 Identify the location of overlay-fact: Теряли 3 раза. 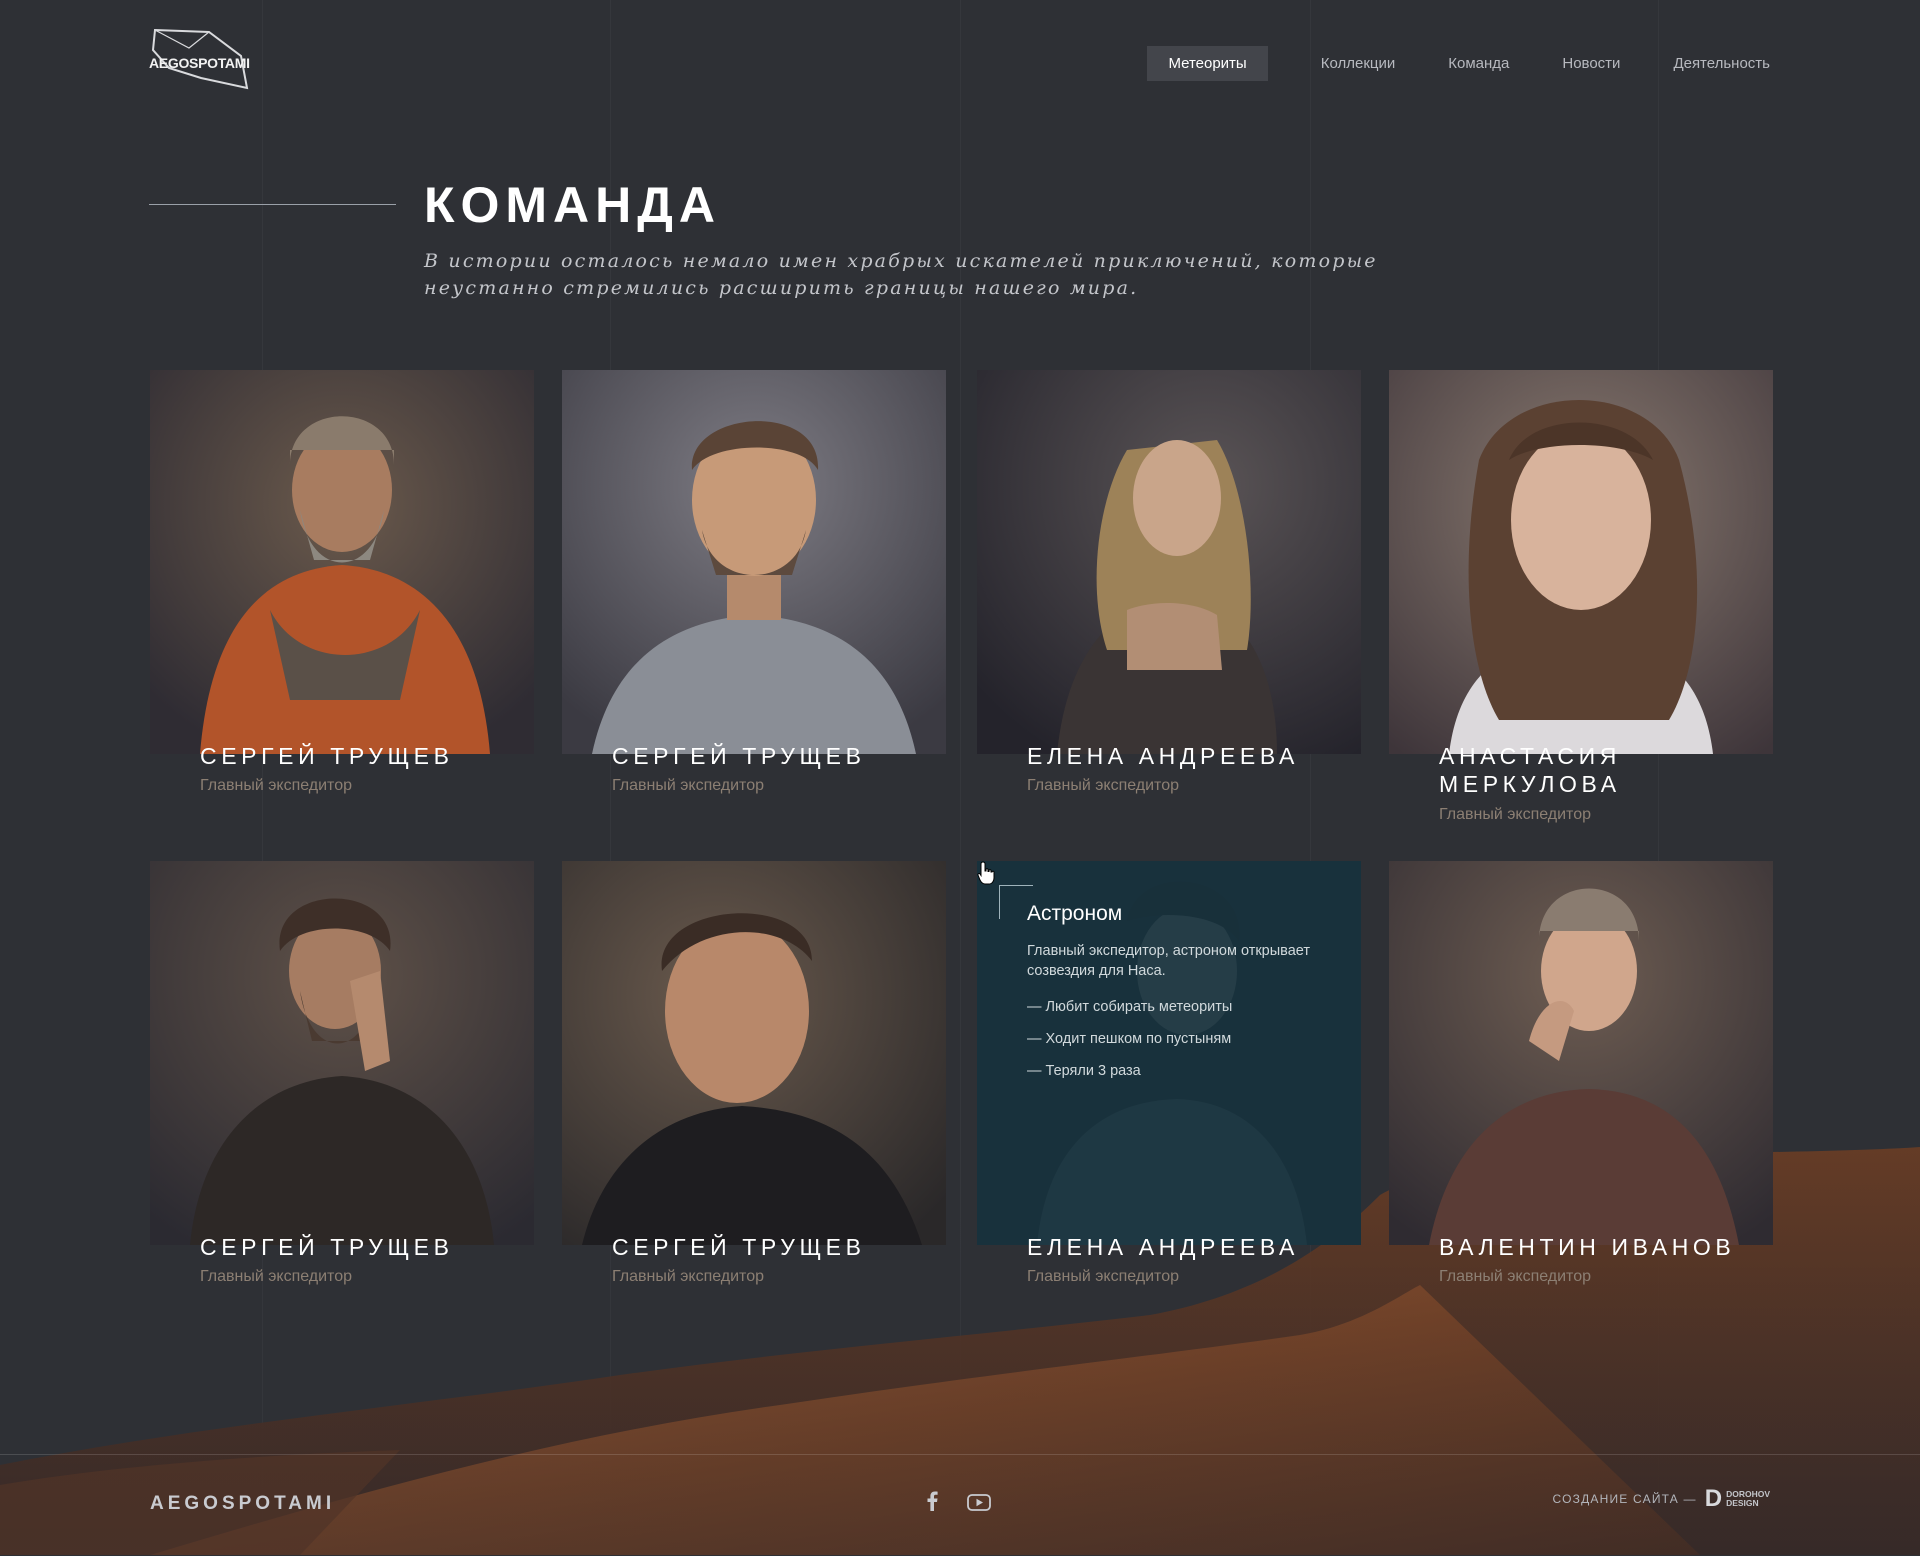
(1129, 1071).